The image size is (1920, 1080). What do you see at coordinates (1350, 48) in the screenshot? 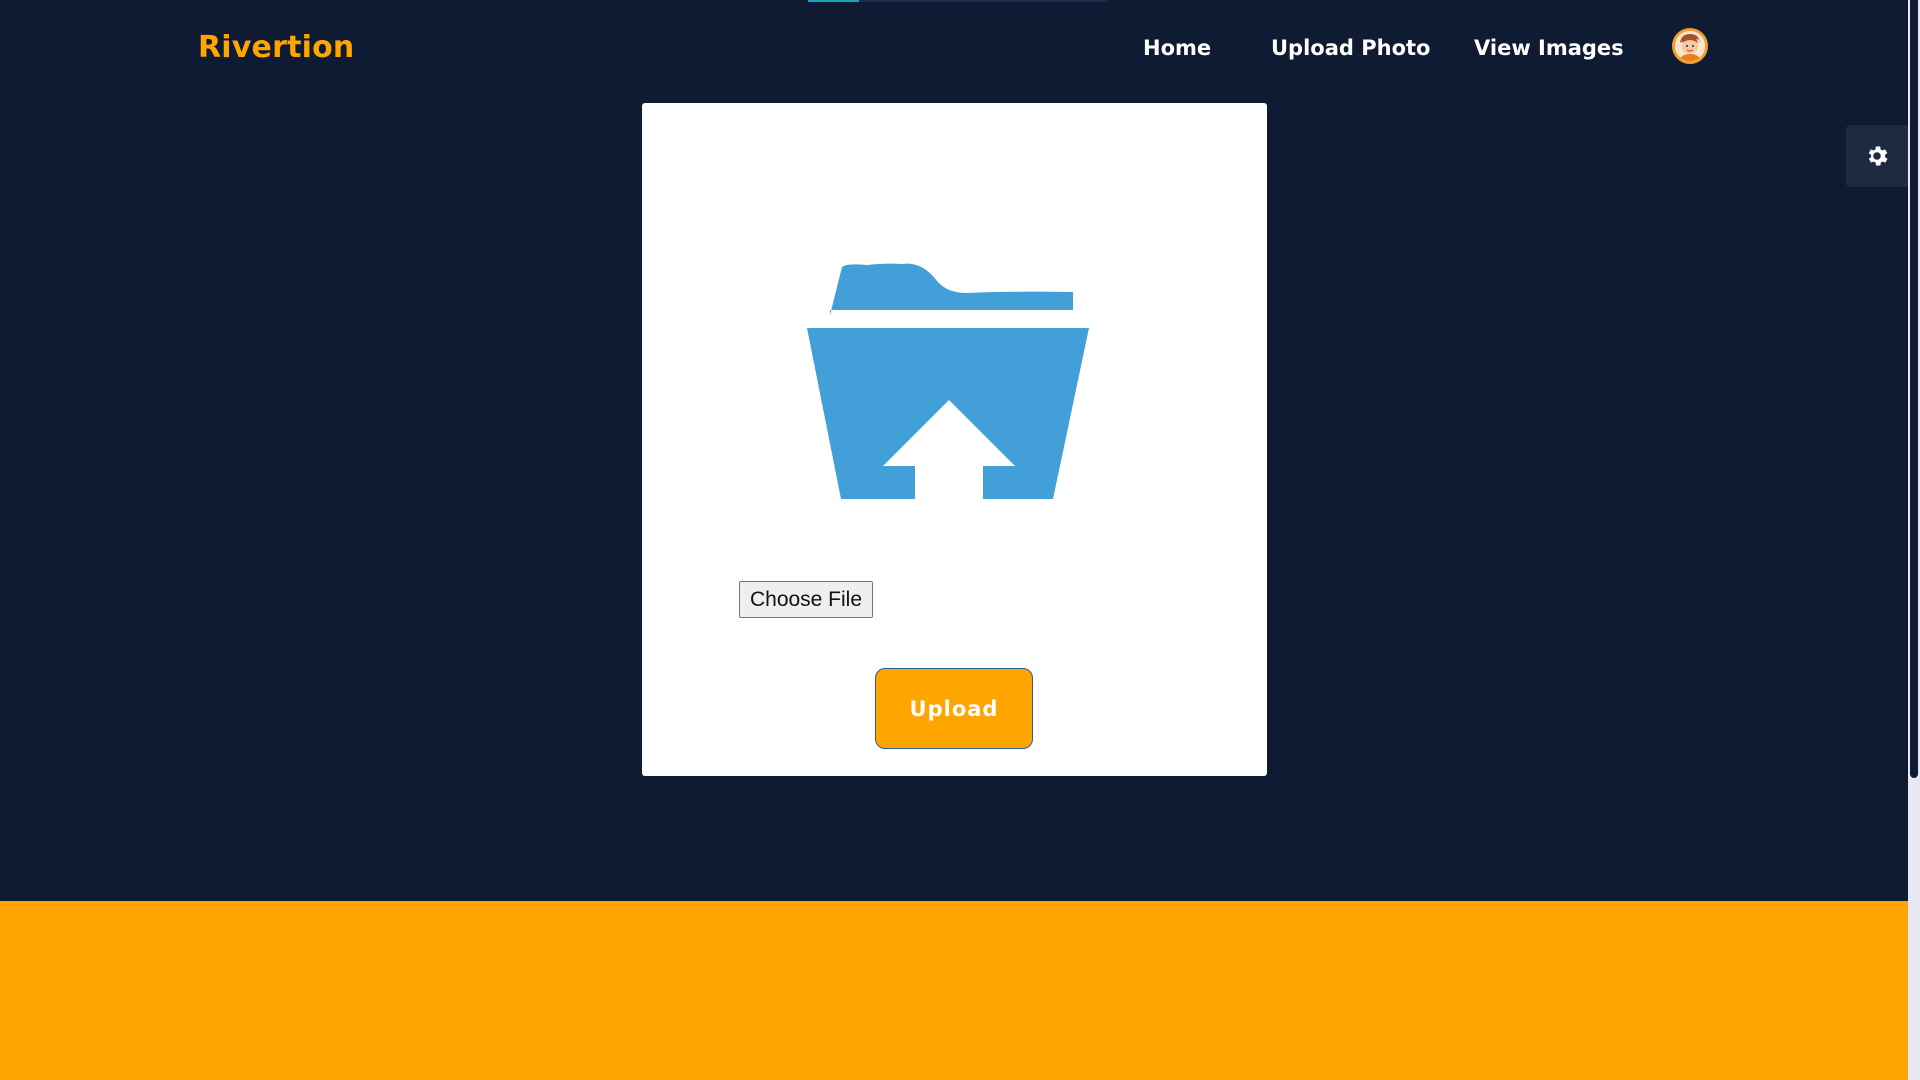
I see `nav-link-upload-photo: Upload Photo` at bounding box center [1350, 48].